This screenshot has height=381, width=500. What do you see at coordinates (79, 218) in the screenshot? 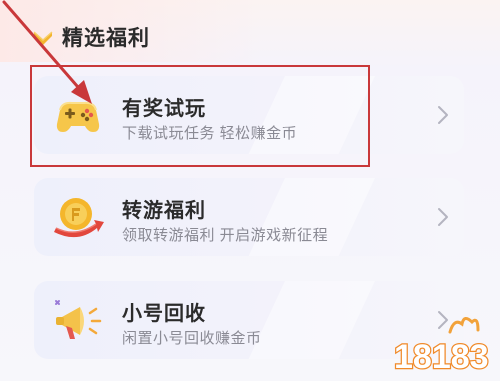
I see `coin-transfer-icon` at bounding box center [79, 218].